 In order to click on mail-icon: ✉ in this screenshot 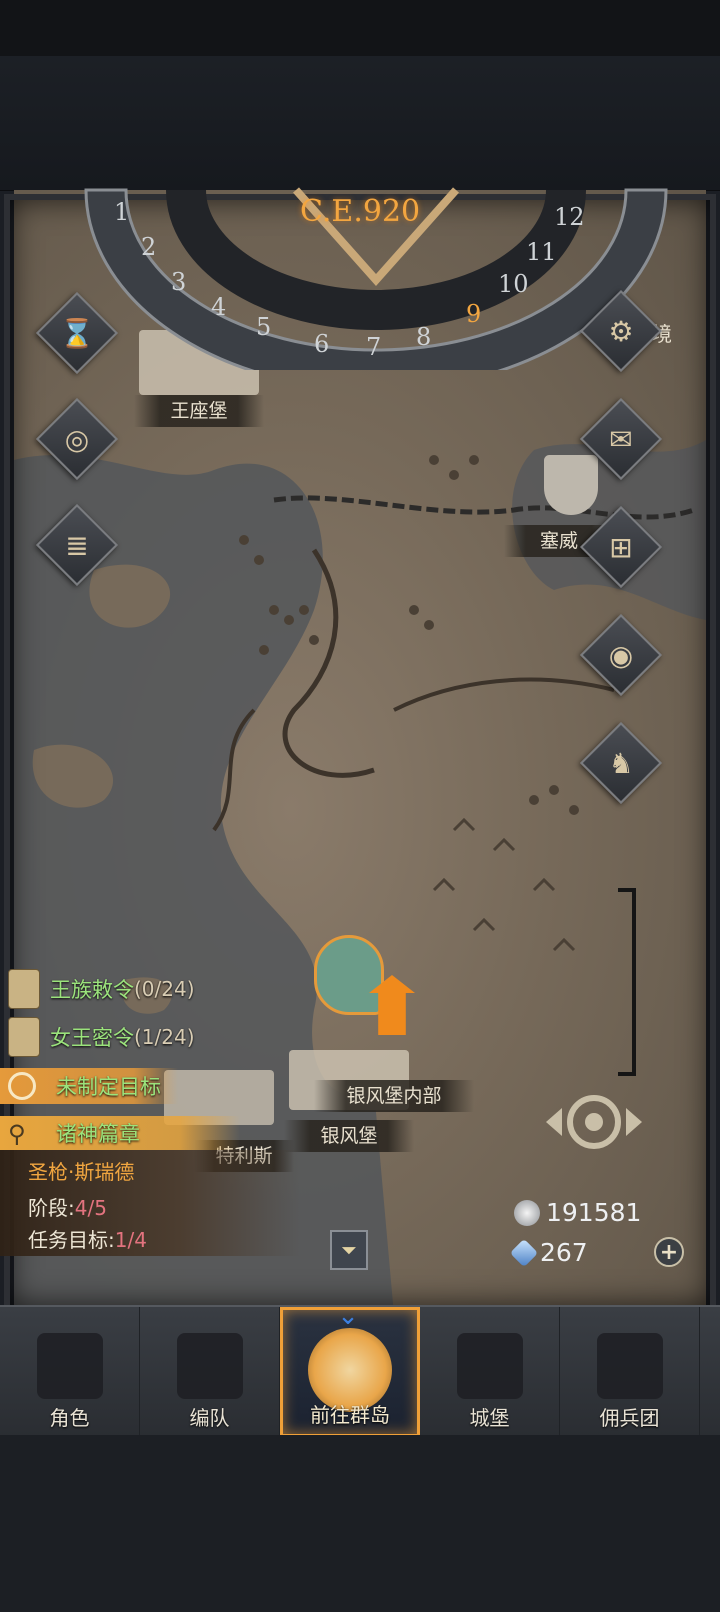, I will do `click(621, 439)`.